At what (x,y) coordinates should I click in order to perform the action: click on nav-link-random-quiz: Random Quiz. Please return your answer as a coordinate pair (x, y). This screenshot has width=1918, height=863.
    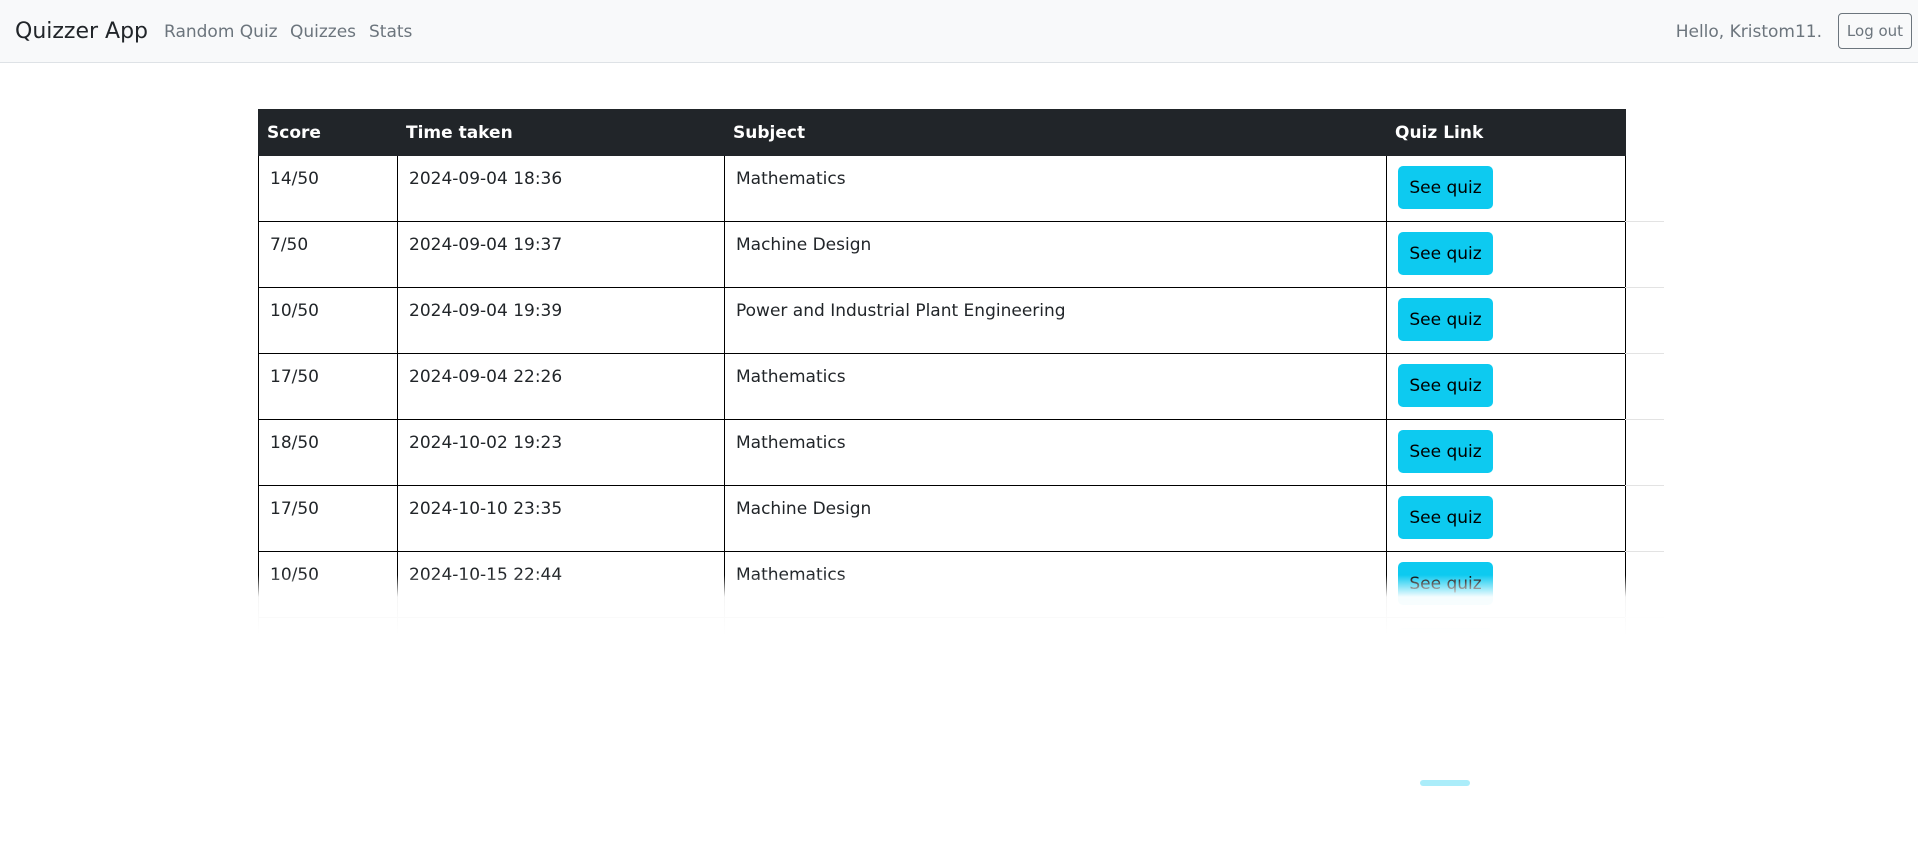
    Looking at the image, I should click on (221, 32).